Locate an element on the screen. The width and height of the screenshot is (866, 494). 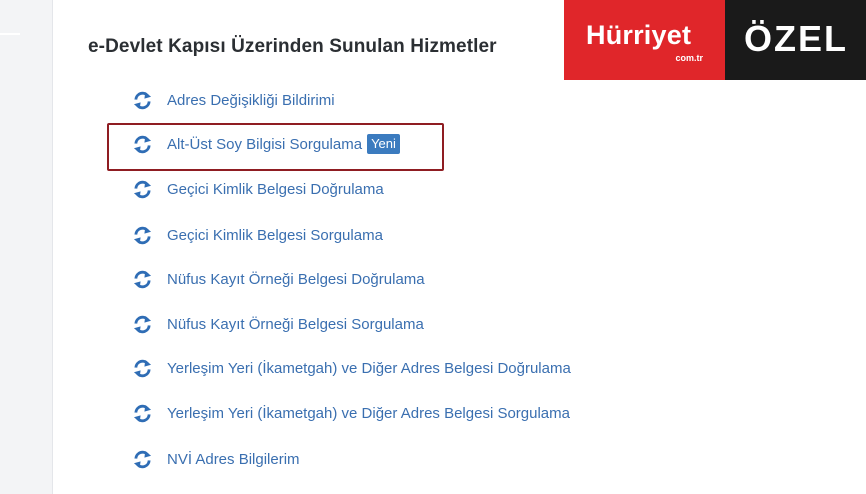
service-item-gecici-kimlik-dogrulama: Geçici Kimlik Belgesi Doğrulama is located at coordinates (258, 189).